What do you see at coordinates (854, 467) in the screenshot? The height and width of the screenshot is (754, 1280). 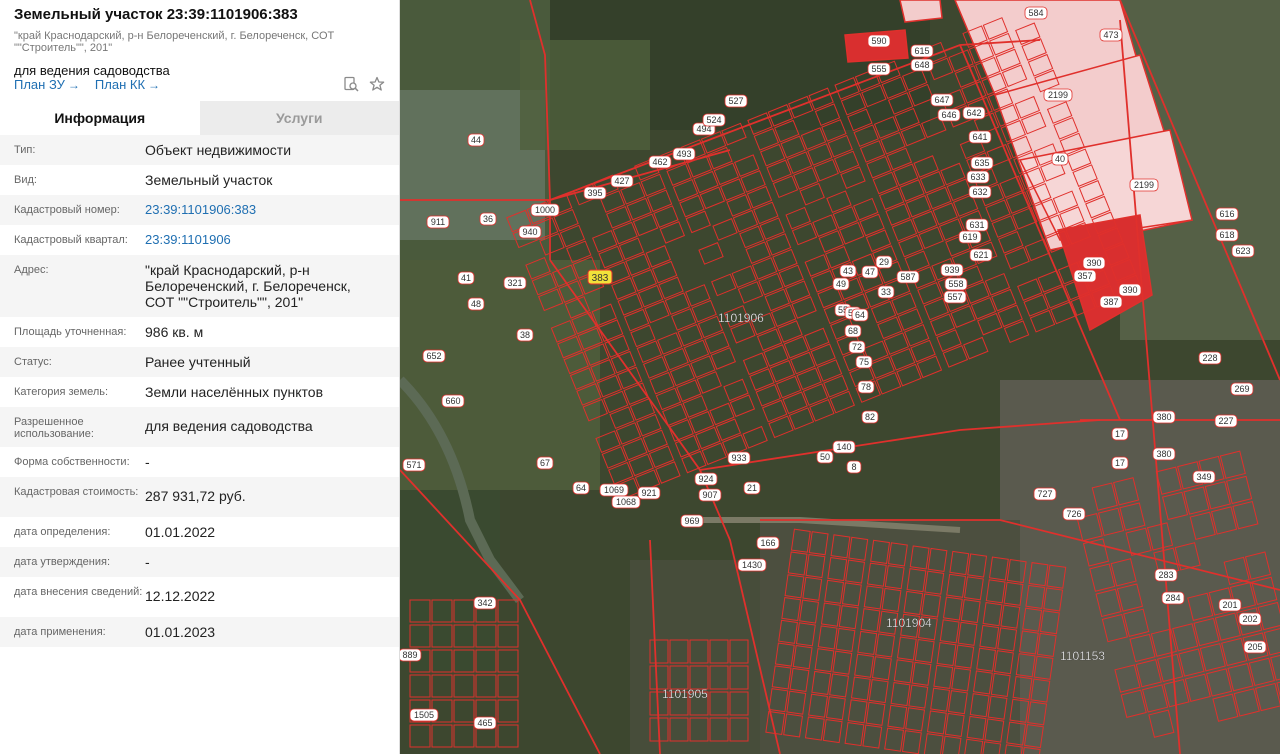 I see `plot-label: 8` at bounding box center [854, 467].